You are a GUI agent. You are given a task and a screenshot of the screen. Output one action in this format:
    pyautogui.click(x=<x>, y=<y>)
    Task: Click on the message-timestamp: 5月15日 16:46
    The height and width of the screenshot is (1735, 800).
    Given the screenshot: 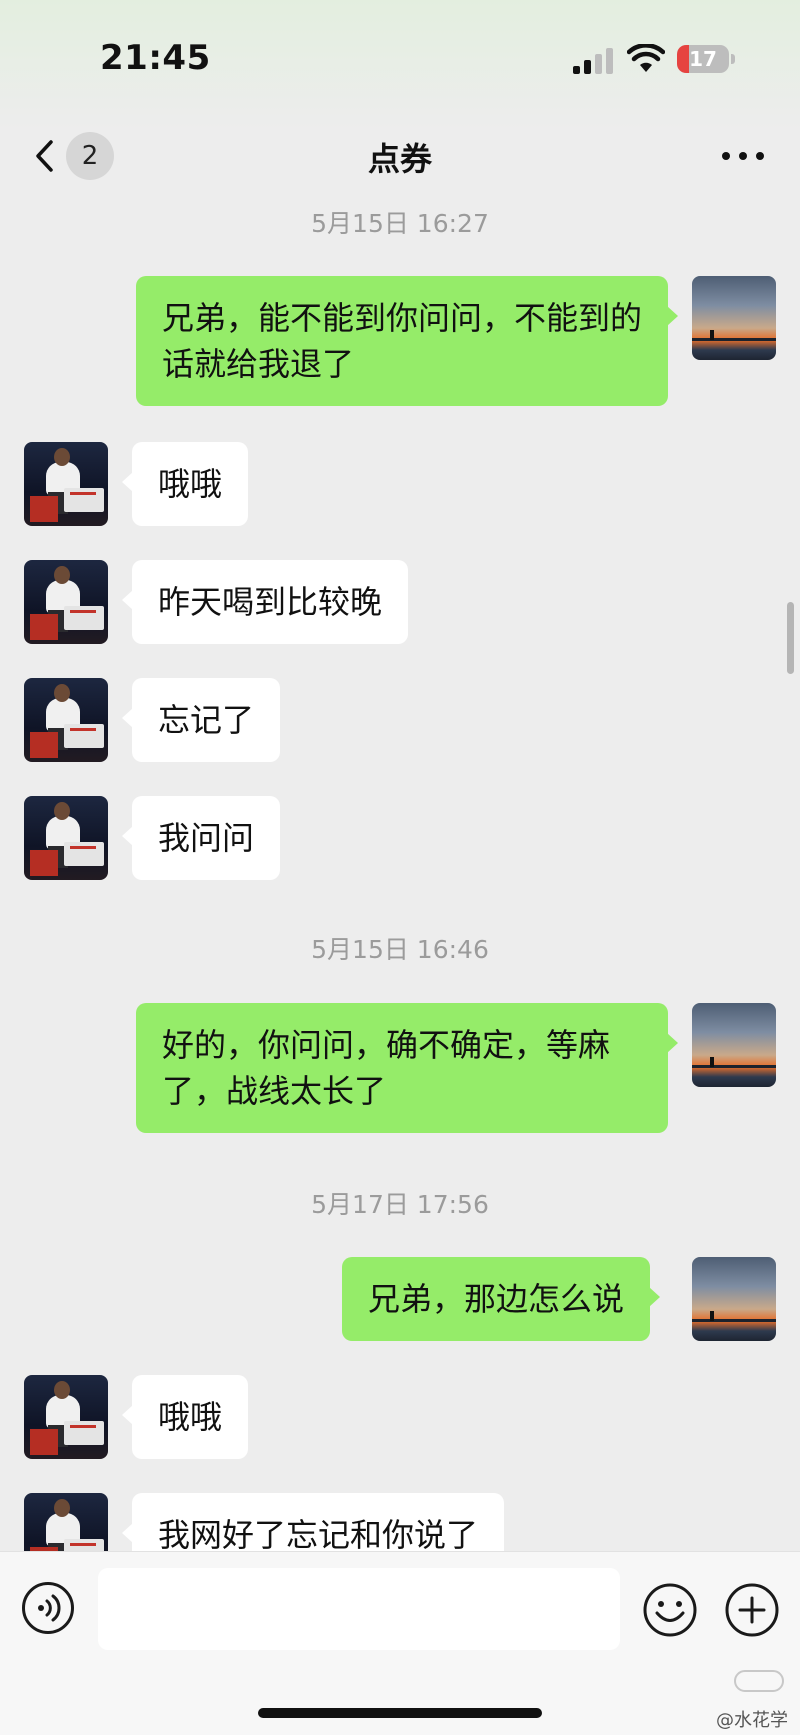 What is the action you would take?
    pyautogui.click(x=400, y=949)
    